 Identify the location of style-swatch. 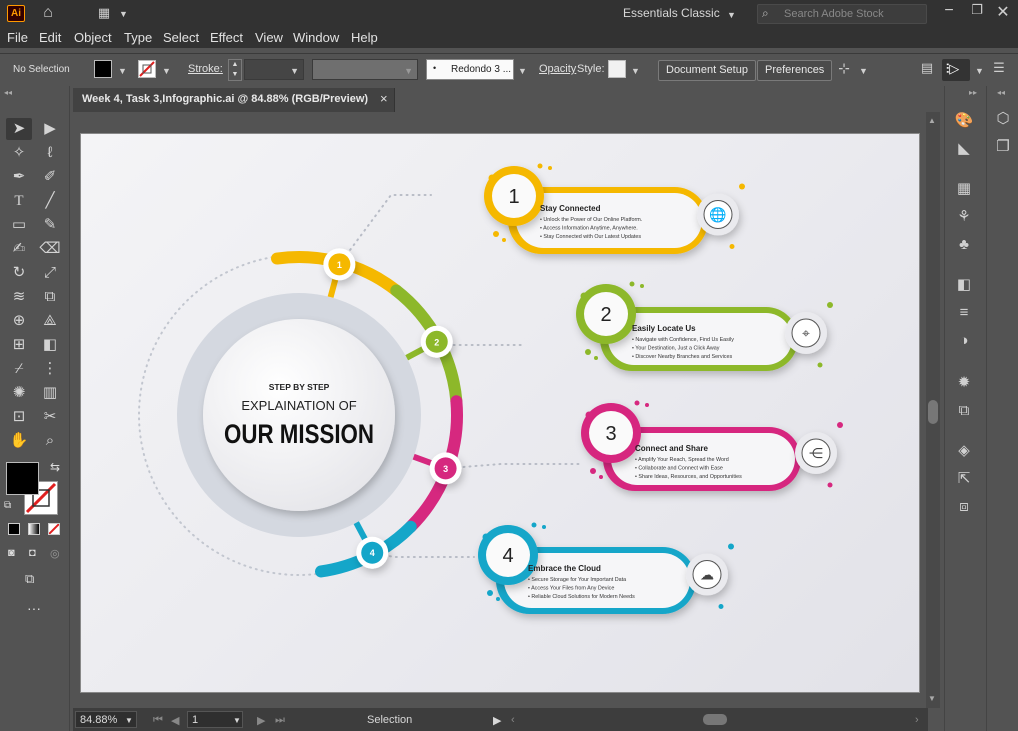
(617, 69).